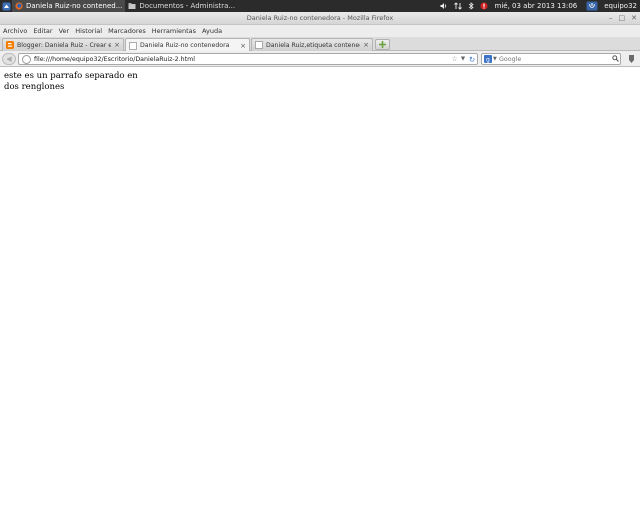 The image size is (640, 512). I want to click on app-menu-icon, so click(6, 6).